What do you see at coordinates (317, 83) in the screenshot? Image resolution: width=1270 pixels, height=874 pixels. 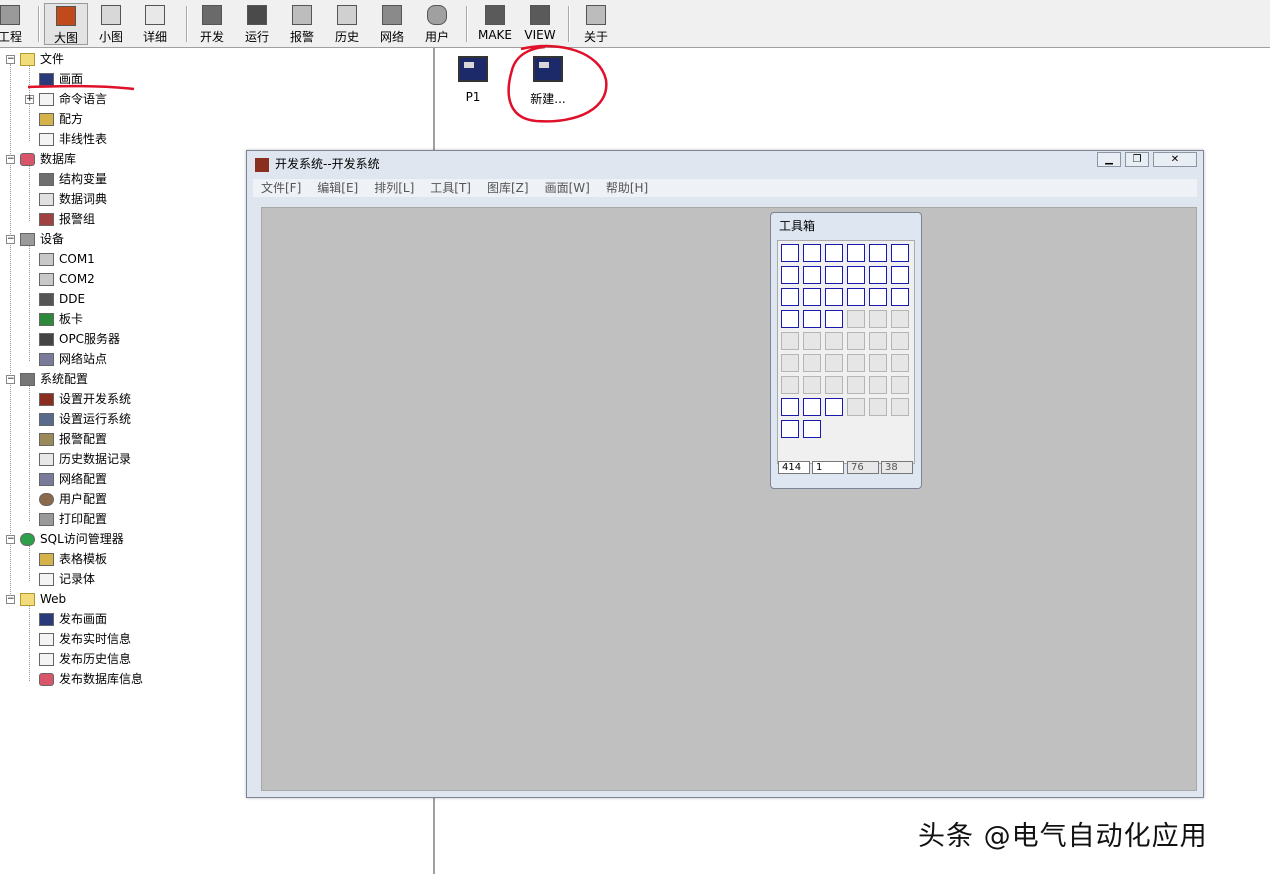 I see `red-annotation-overlay` at bounding box center [317, 83].